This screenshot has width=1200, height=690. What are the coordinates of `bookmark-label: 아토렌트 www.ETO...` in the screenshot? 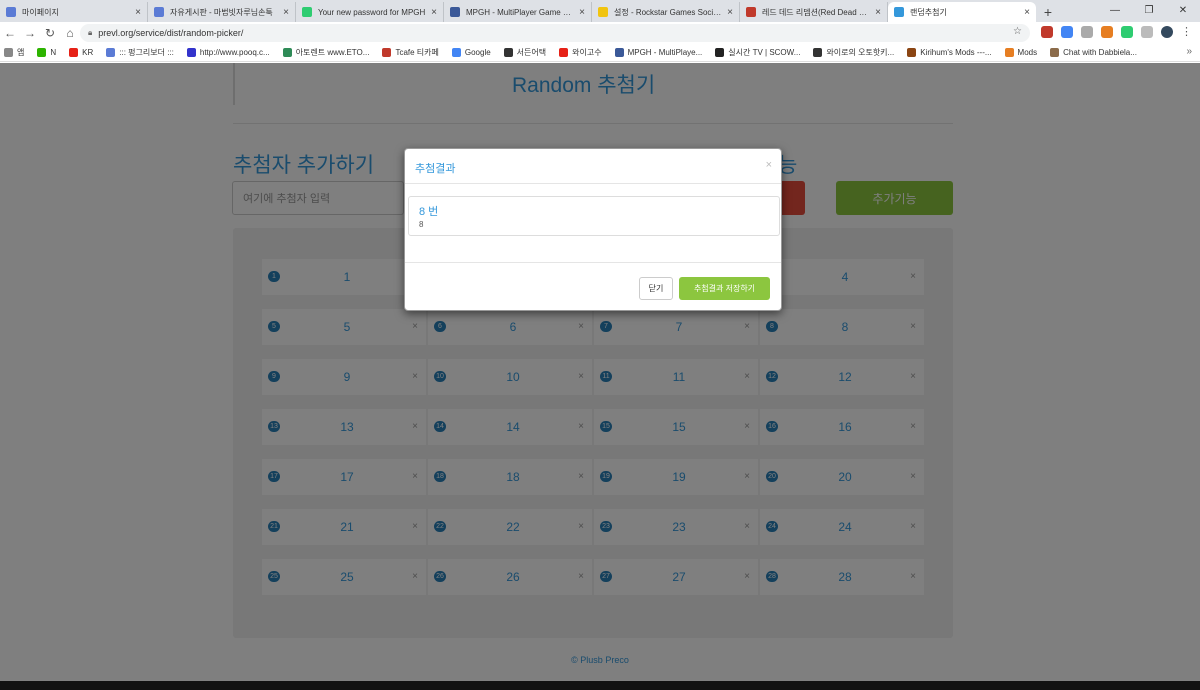 It's located at (332, 52).